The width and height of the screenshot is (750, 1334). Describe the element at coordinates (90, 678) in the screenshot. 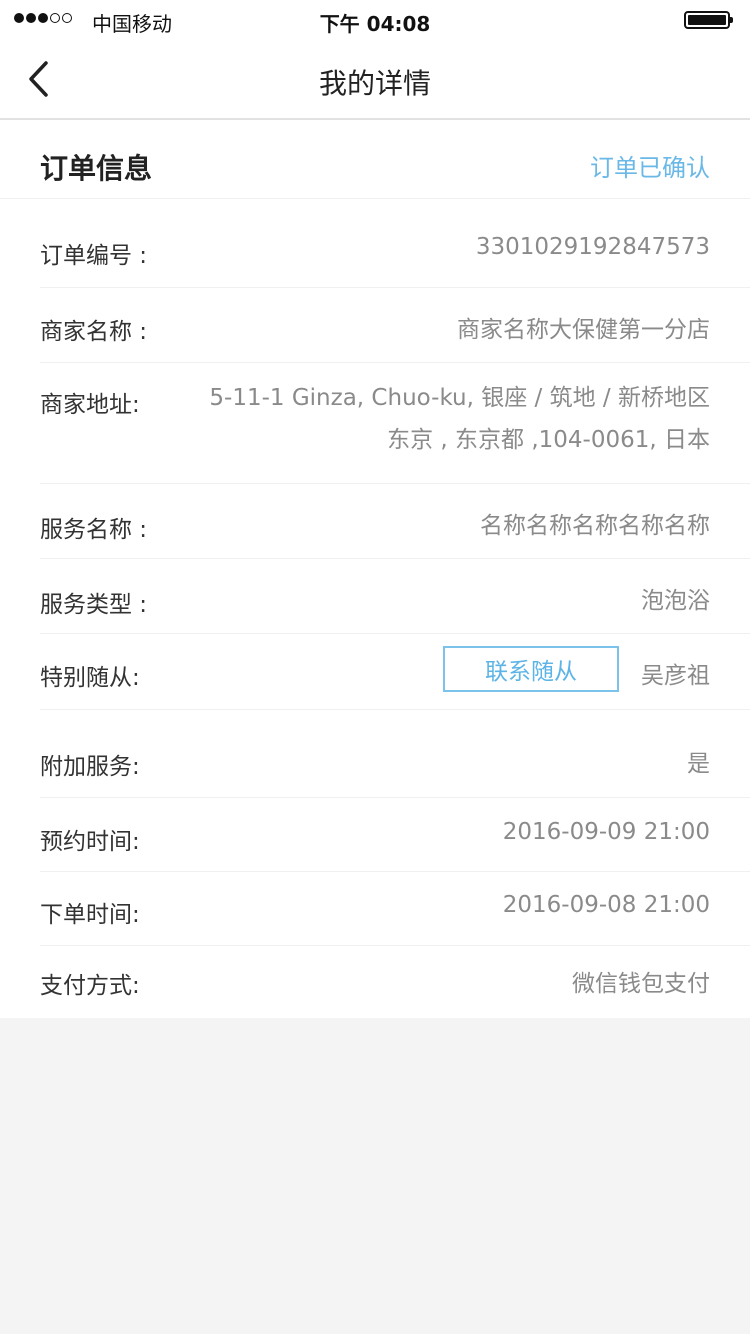

I see `row-label: 特别随从:` at that location.